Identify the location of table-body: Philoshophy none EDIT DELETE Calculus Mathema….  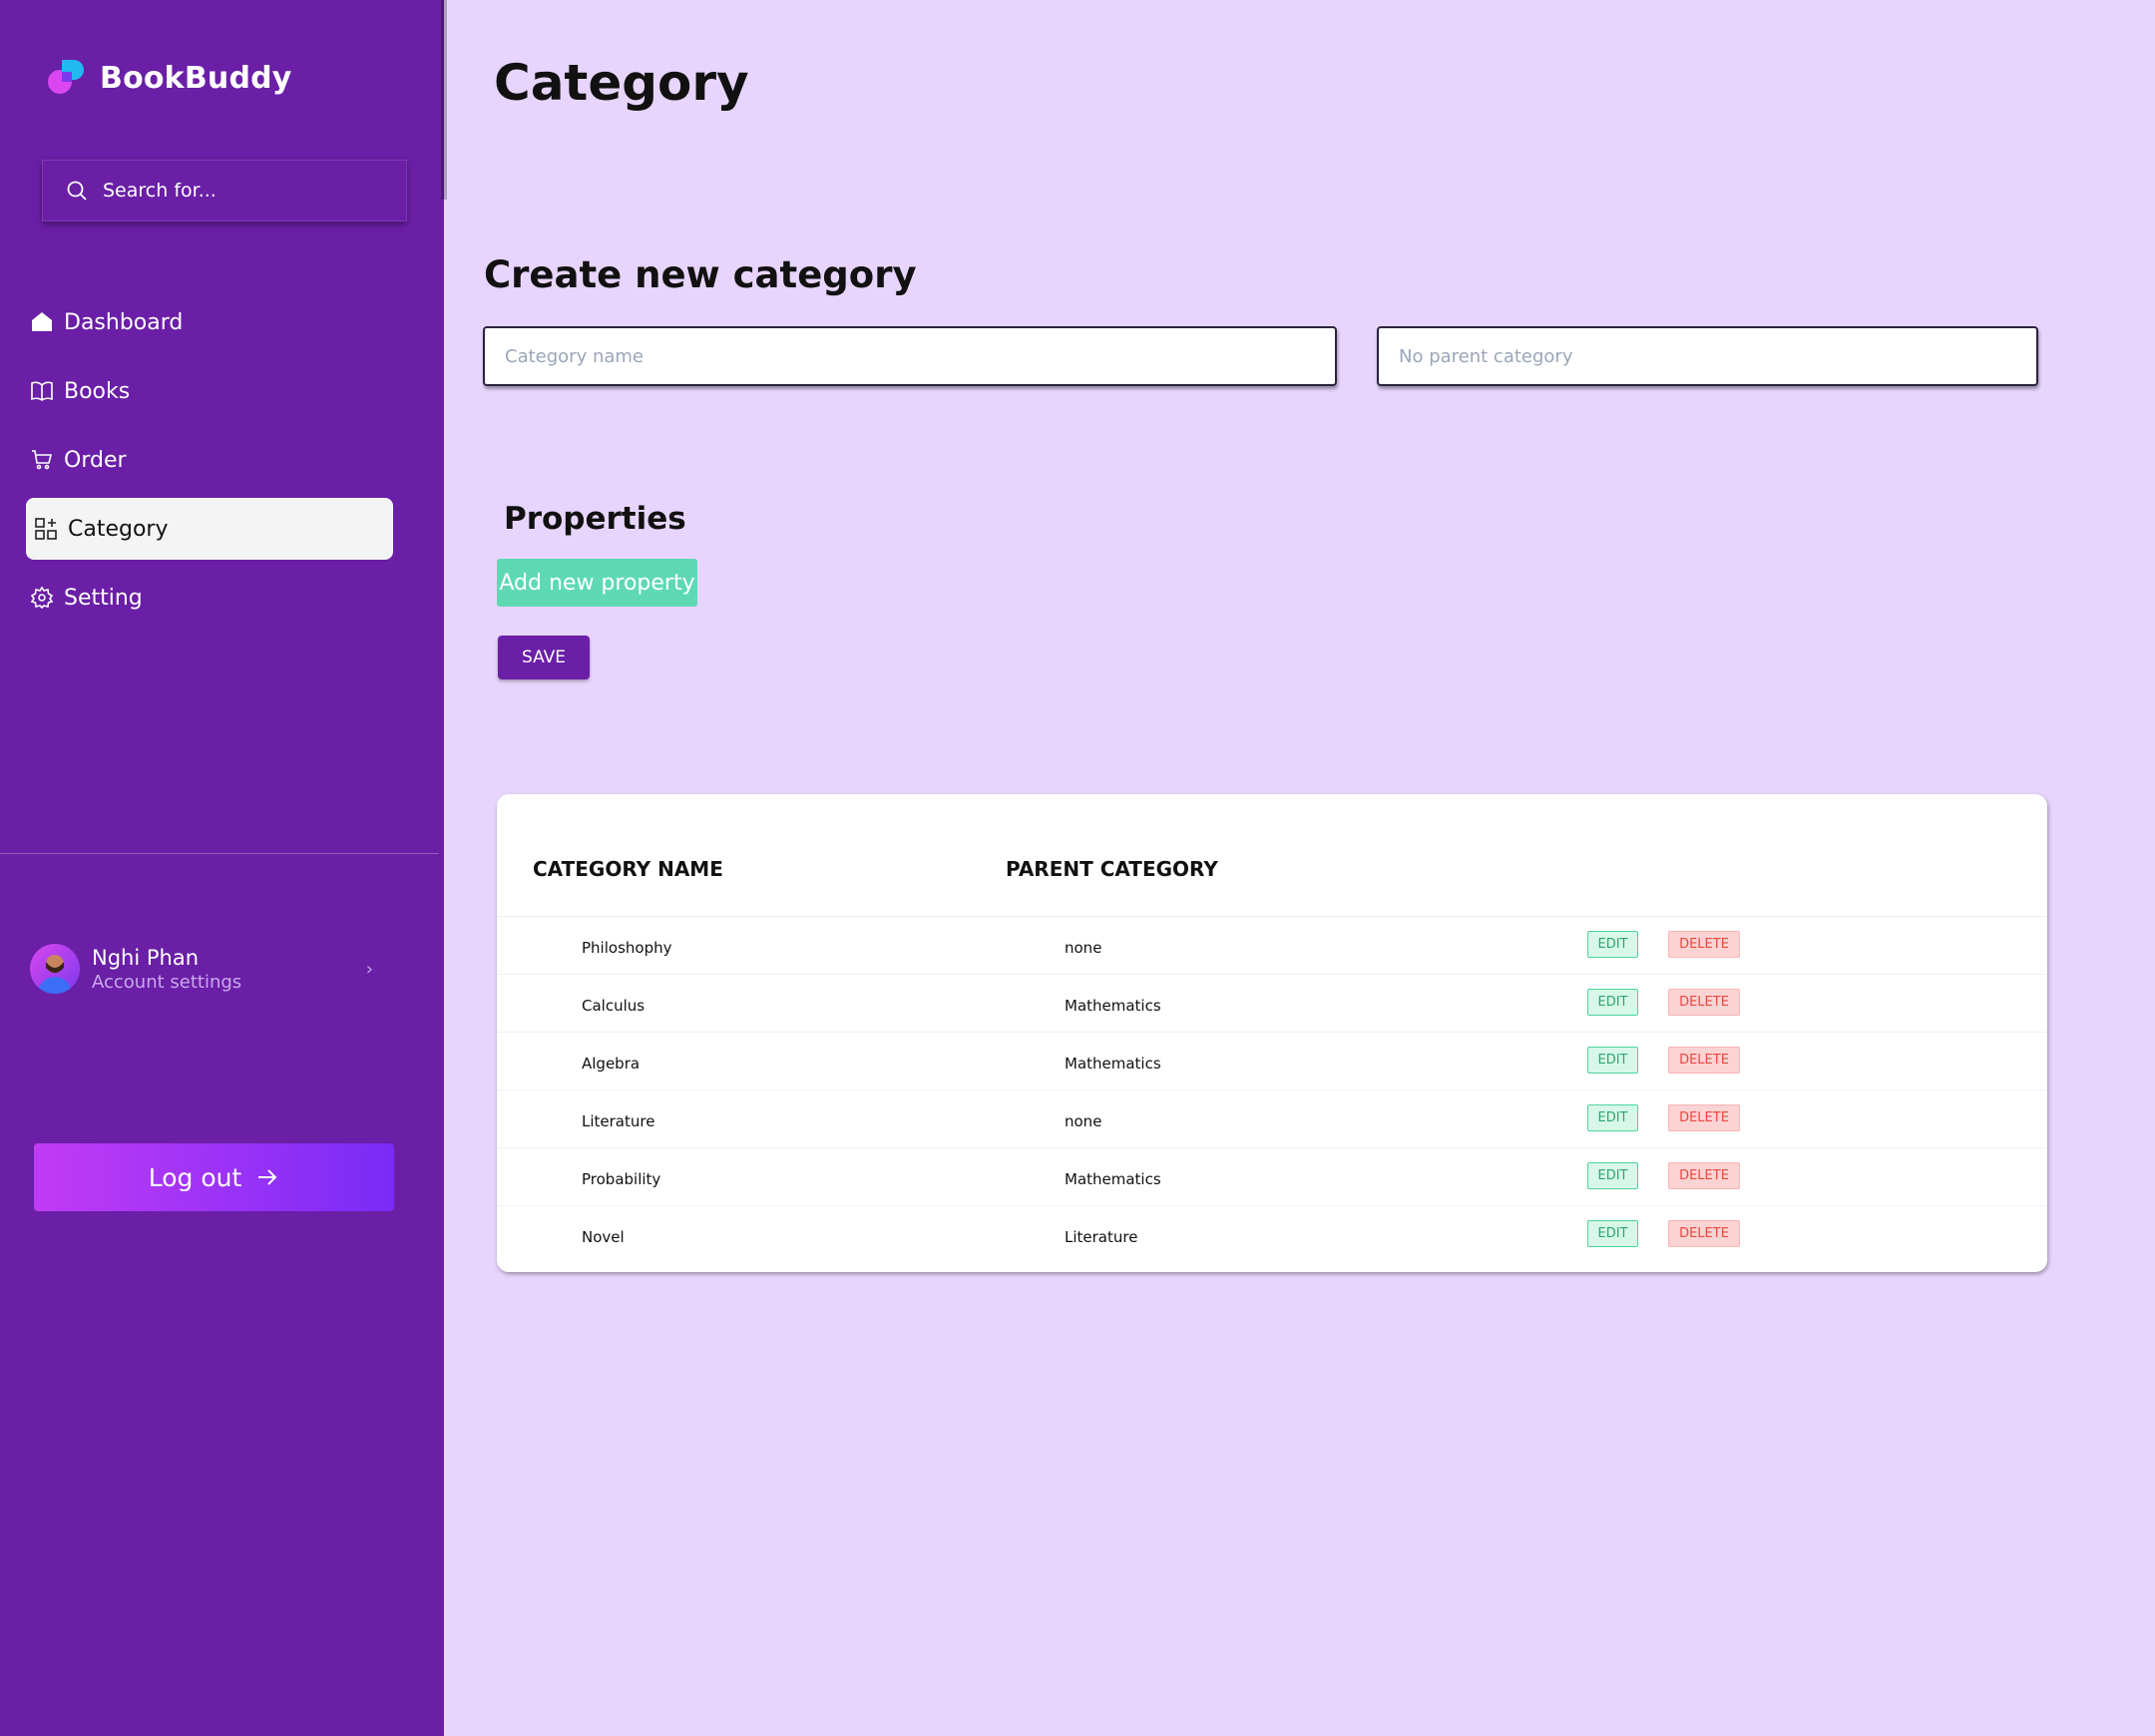
(1272, 1090).